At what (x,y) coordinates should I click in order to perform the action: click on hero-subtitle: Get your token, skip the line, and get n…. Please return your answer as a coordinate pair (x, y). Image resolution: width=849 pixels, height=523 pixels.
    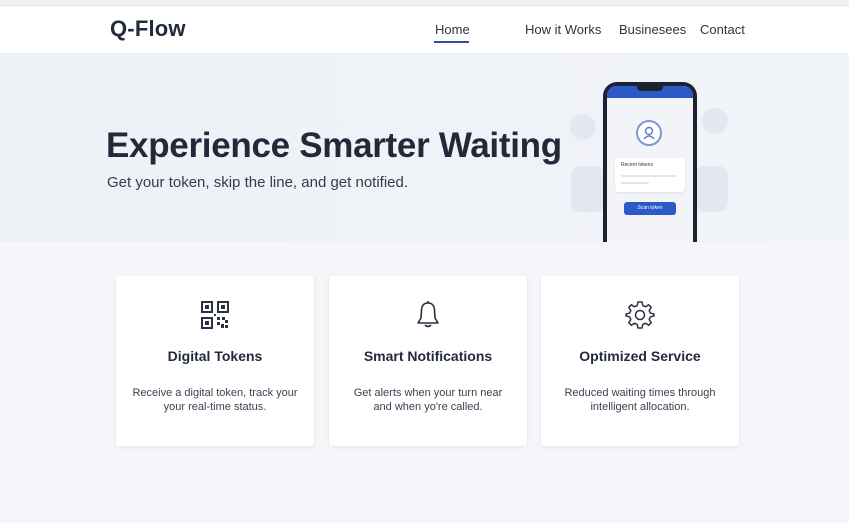
    Looking at the image, I should click on (258, 182).